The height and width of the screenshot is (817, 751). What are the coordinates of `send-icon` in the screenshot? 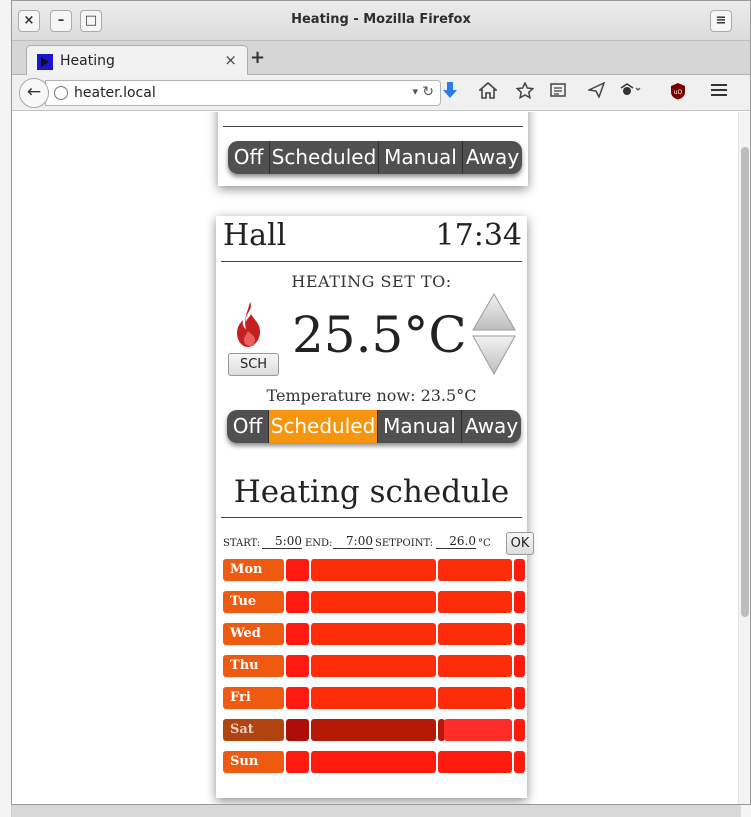 It's located at (596, 92).